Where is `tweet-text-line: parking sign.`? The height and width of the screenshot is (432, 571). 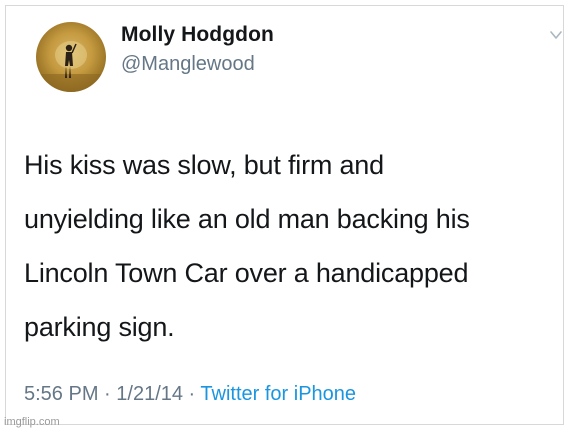
tweet-text-line: parking sign. is located at coordinates (99, 327).